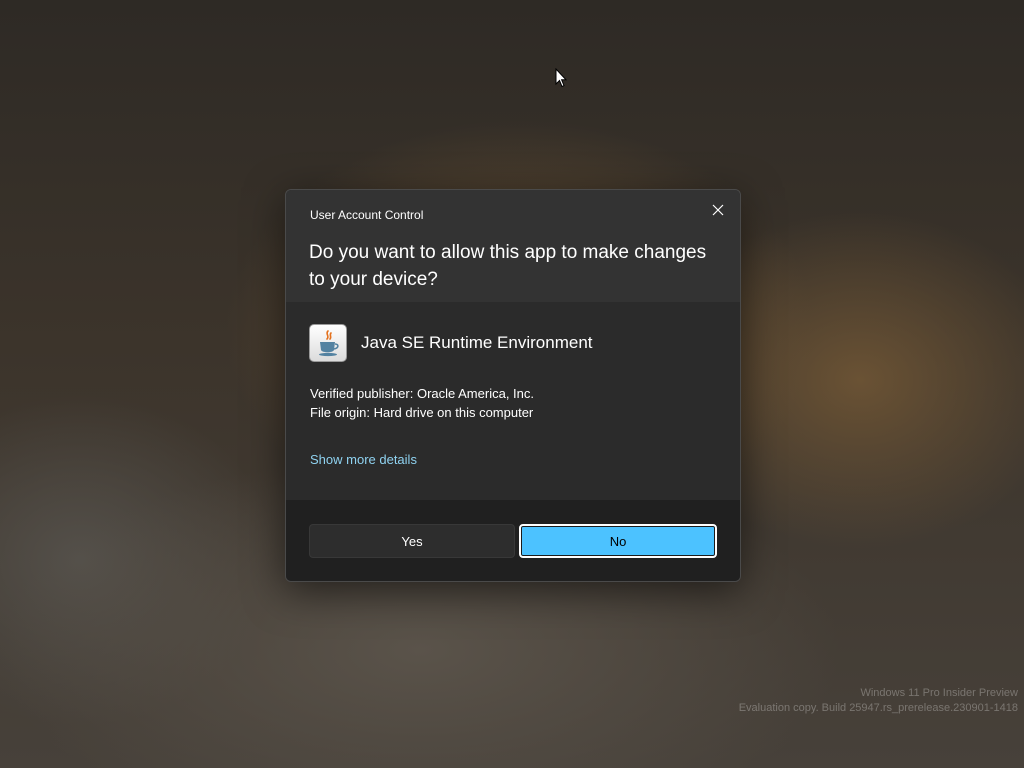 The width and height of the screenshot is (1024, 768). What do you see at coordinates (939, 693) in the screenshot?
I see `watermark-edition: Windows 11 Pro Insider Preview` at bounding box center [939, 693].